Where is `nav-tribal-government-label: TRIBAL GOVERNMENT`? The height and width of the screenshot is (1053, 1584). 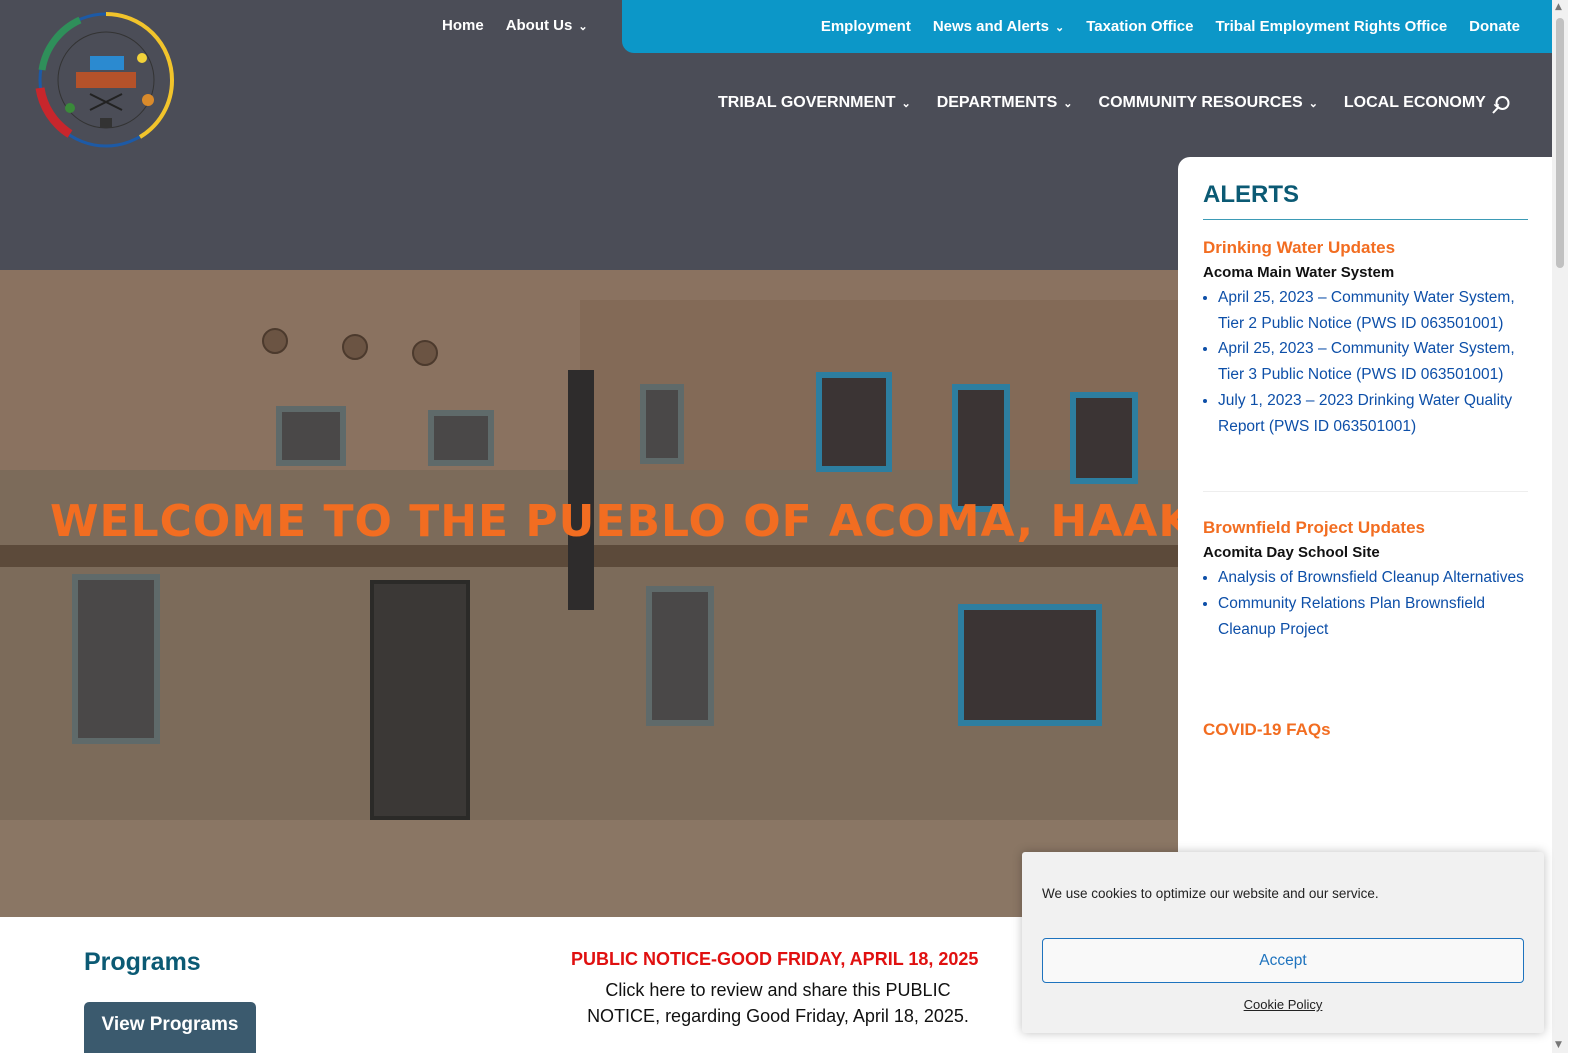
nav-tribal-government-label: TRIBAL GOVERNMENT is located at coordinates (807, 102).